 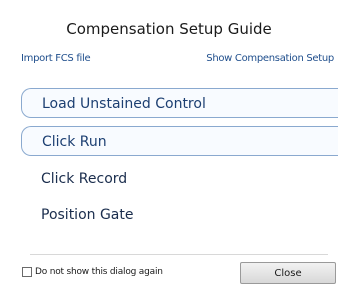 I want to click on step-click-record: Click Record, so click(x=179, y=179).